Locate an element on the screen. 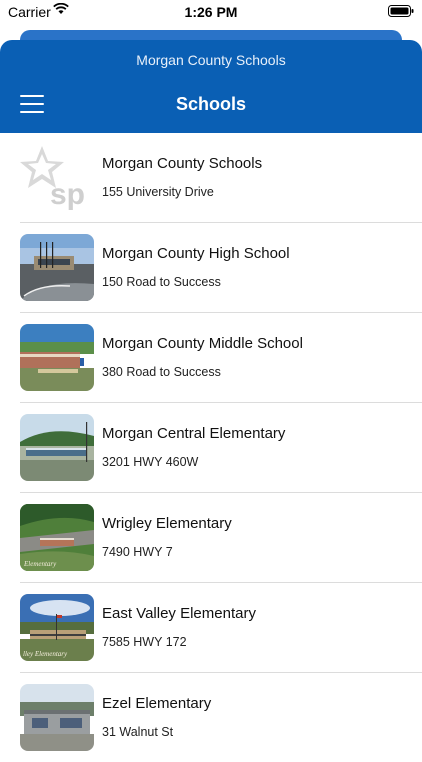  app-subtitle: Morgan County Schools is located at coordinates (211, 60).